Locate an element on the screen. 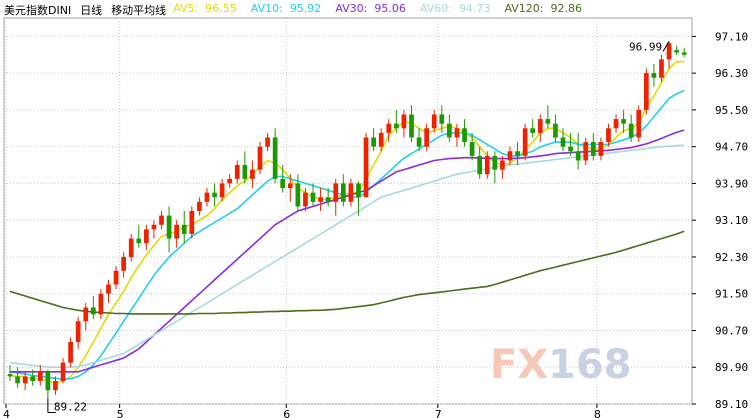 The width and height of the screenshot is (753, 418). x-tick-label: 8 is located at coordinates (597, 413).